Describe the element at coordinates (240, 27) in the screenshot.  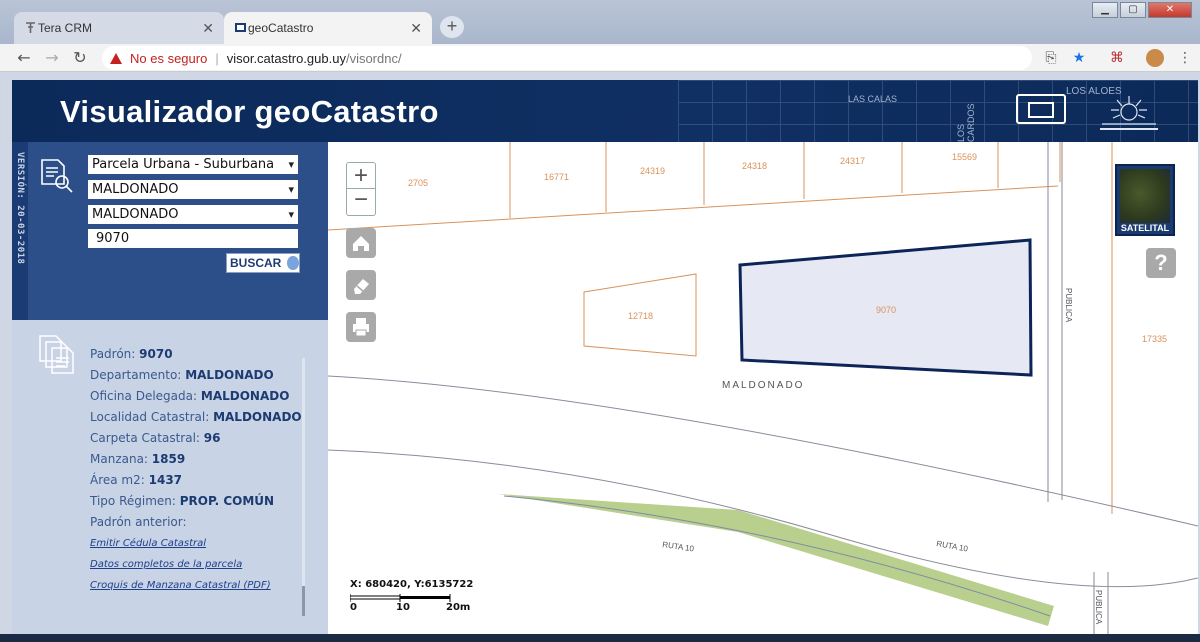
I see `geocatastro-favicon-icon` at that location.